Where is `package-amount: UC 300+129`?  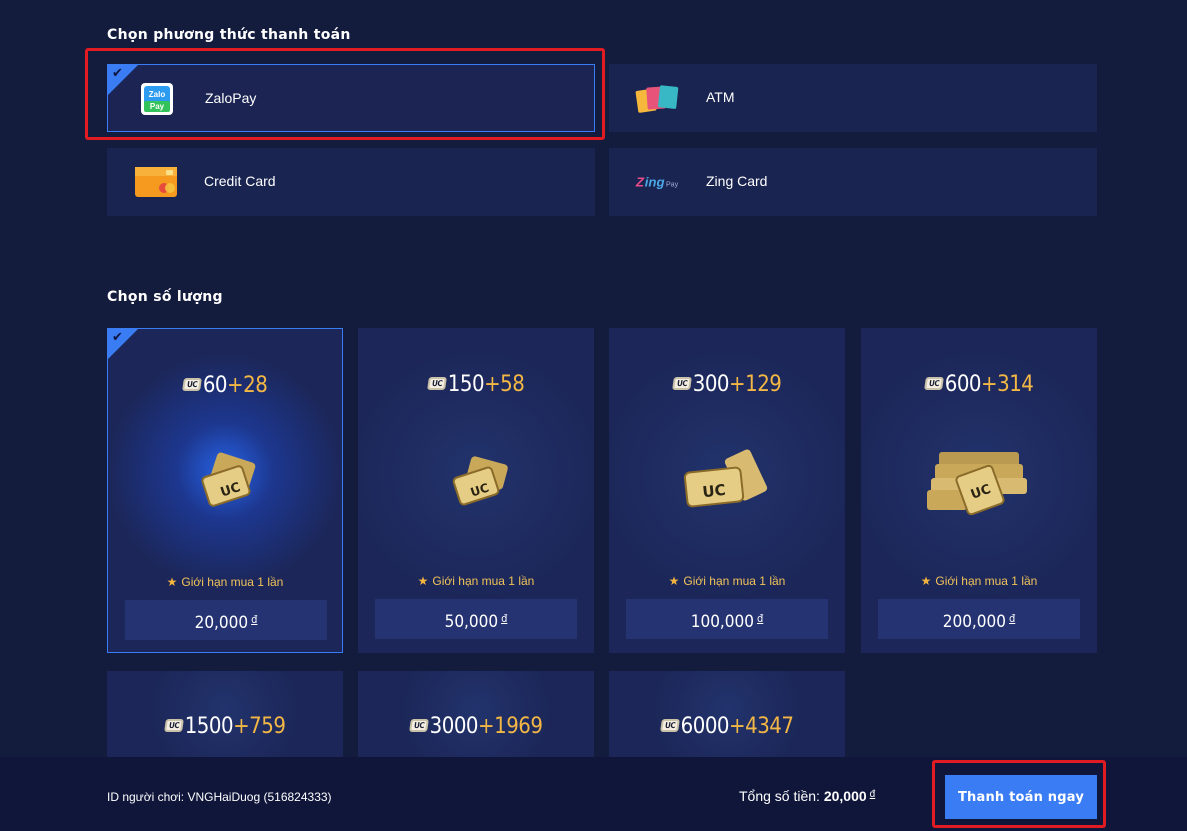
package-amount: UC 300+129 is located at coordinates (727, 384).